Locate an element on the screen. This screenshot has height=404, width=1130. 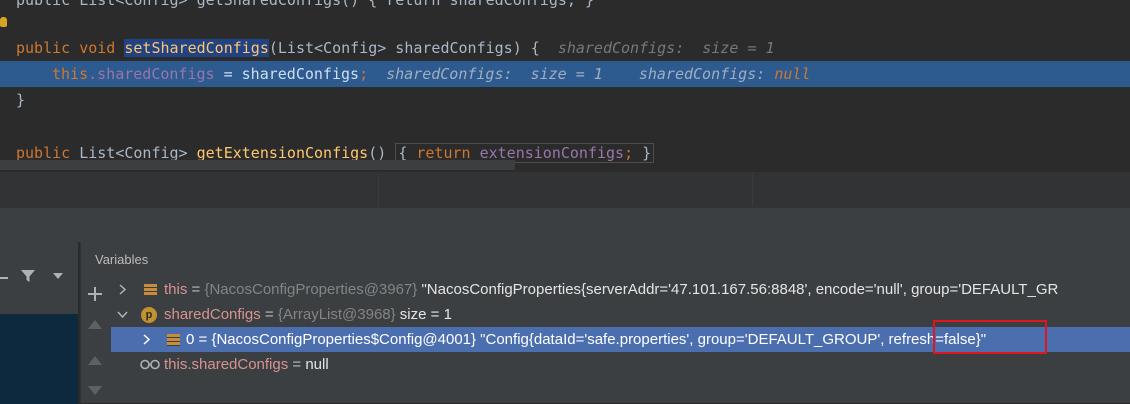
inline-debug-hint-2: sharedConfigs: null is located at coordinates (725, 74).